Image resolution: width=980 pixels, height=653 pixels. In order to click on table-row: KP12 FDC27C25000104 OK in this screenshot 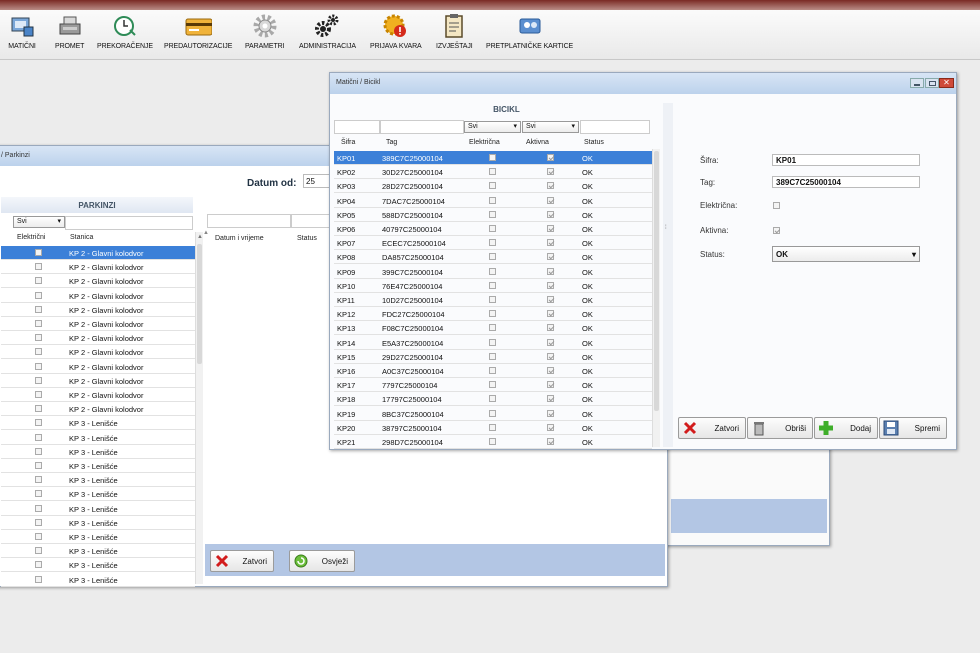, I will do `click(493, 314)`.